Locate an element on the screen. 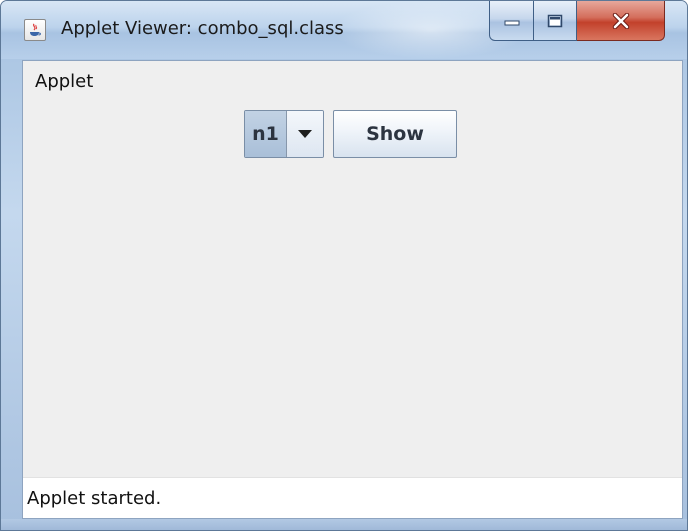  window-title: Applet Viewer: combo_sql.class is located at coordinates (202, 28).